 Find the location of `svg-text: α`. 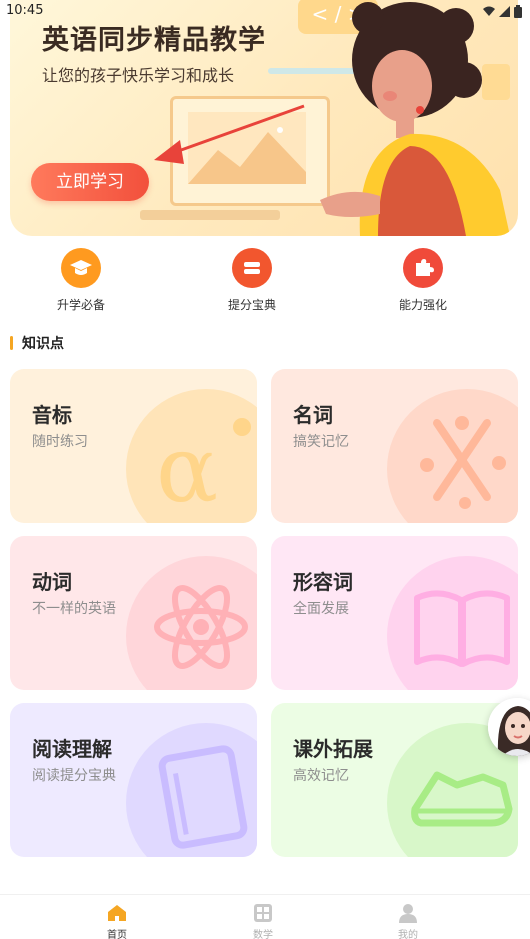

svg-text: α is located at coordinates (187, 465).